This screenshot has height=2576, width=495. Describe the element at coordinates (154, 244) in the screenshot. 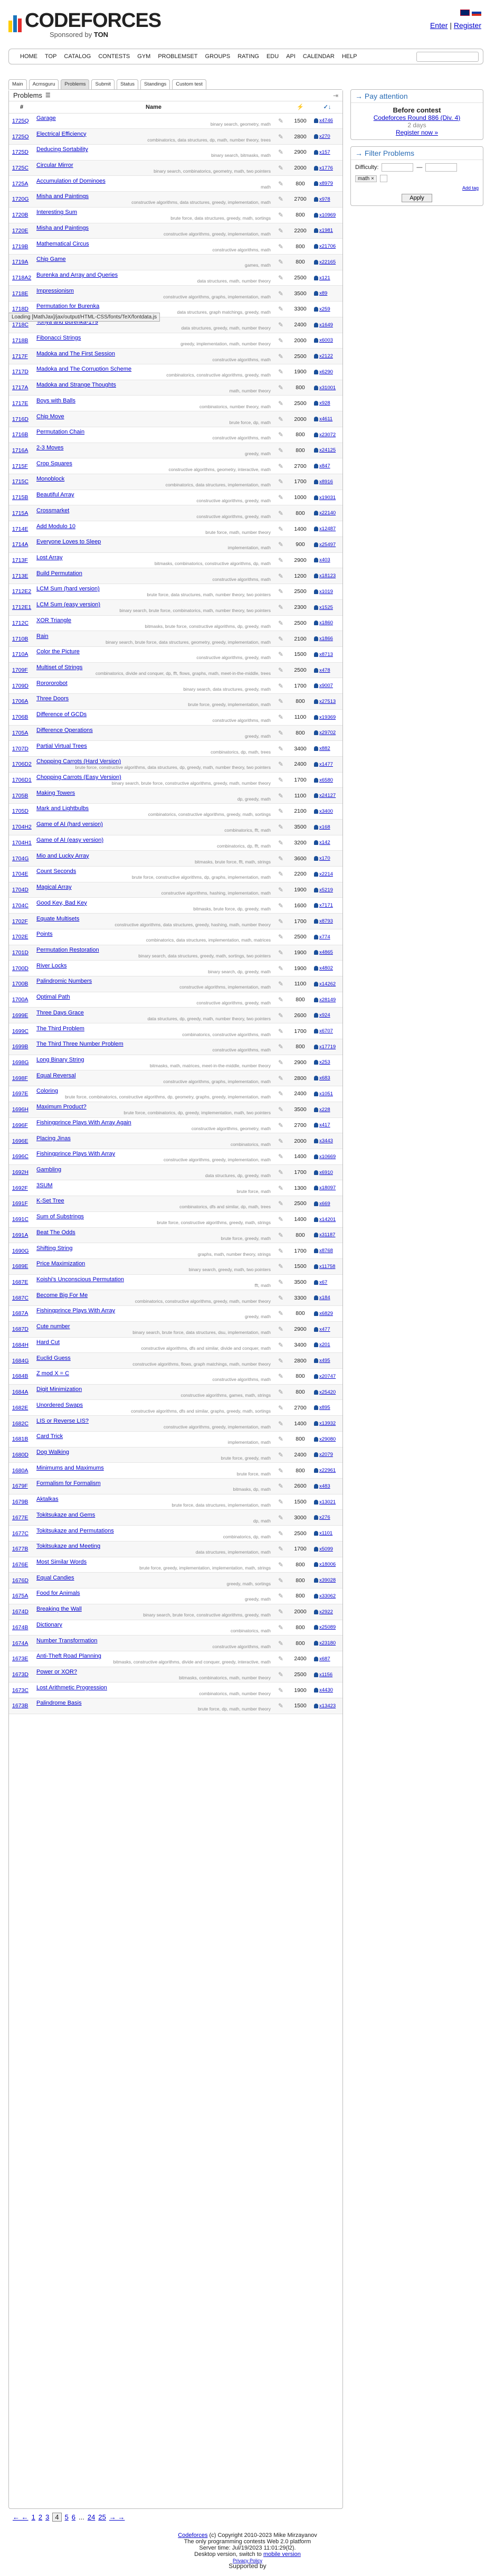

I see `problem-name-link: Mathematical Circus` at that location.